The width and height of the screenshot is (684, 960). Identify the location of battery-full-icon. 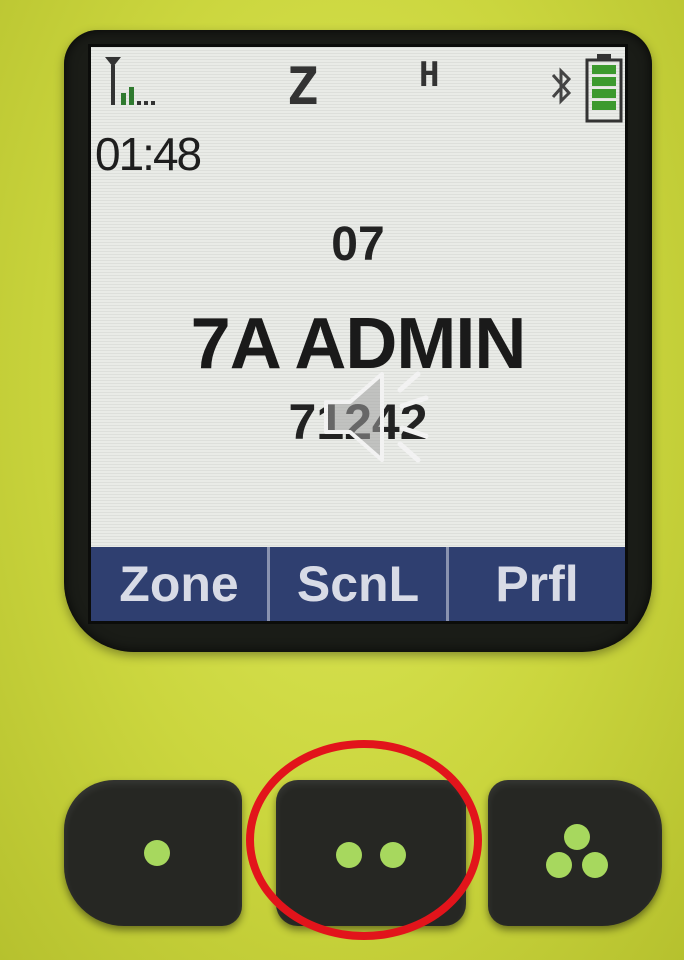
(604, 88).